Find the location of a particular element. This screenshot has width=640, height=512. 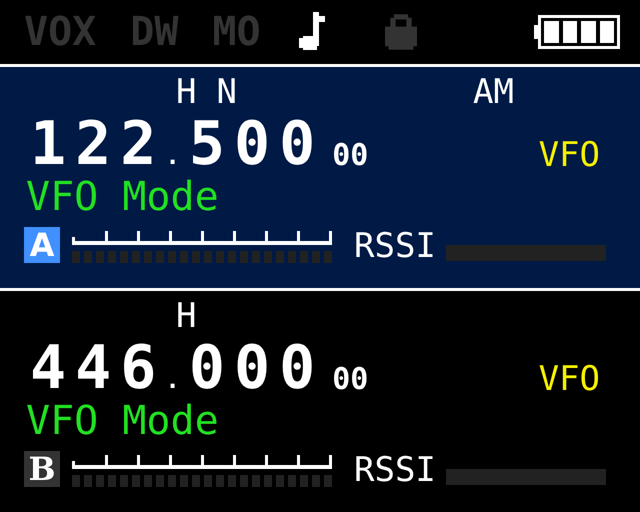

battery-icon is located at coordinates (577, 32).